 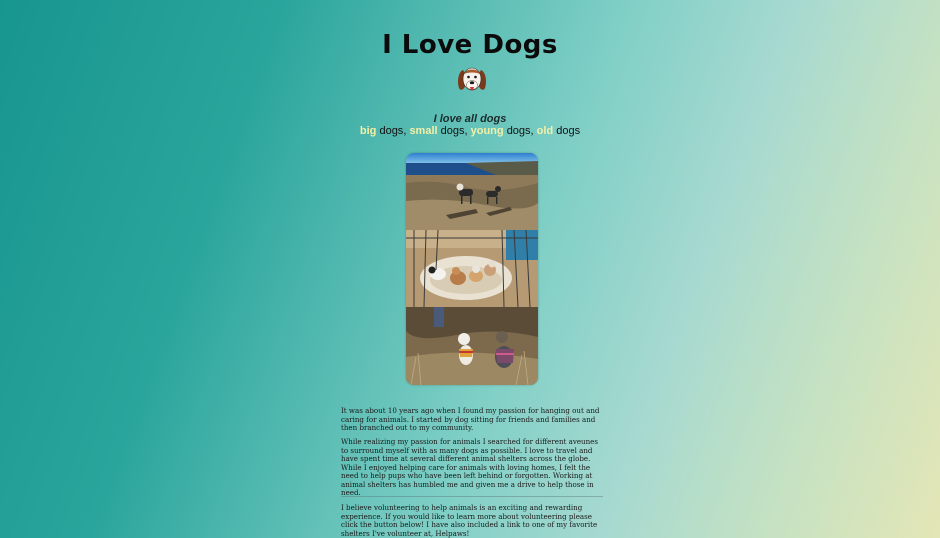 I want to click on page-title: I Love Dogs, so click(x=470, y=45).